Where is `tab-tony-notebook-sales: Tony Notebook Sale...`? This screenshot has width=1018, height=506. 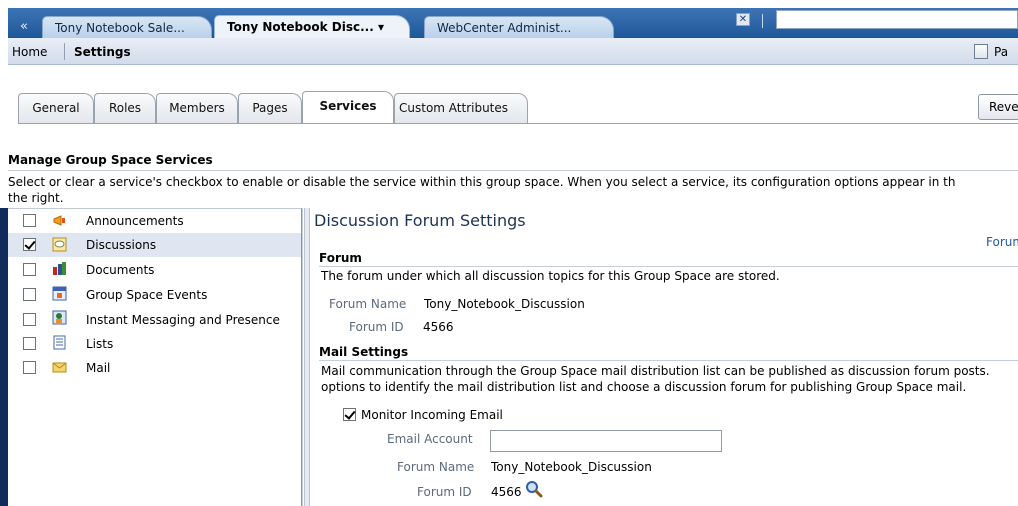
tab-tony-notebook-sales: Tony Notebook Sale... is located at coordinates (127, 27).